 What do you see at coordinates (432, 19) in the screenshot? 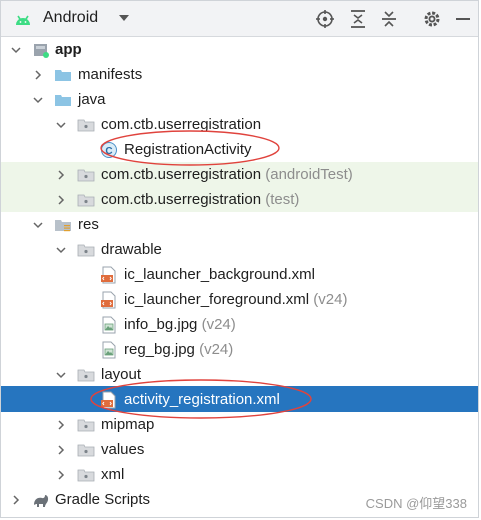
I see `gear-icon` at bounding box center [432, 19].